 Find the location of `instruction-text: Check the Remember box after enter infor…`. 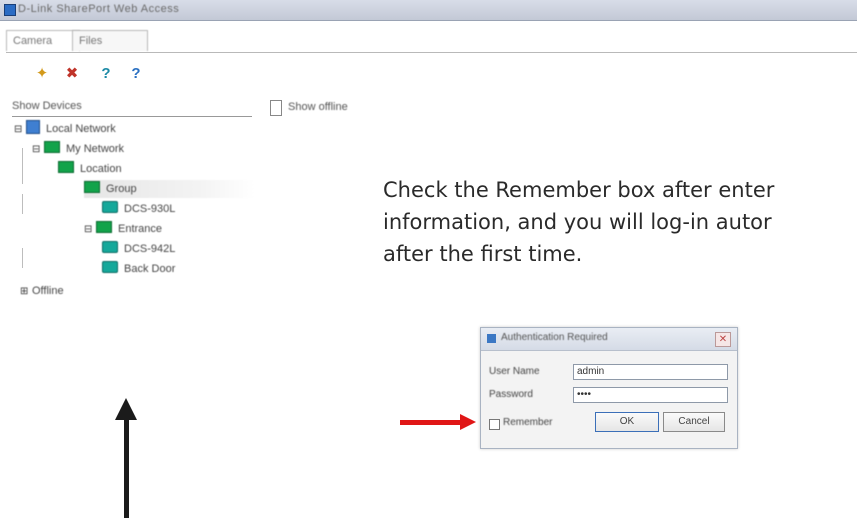

instruction-text: Check the Remember box after enter infor… is located at coordinates (579, 222).